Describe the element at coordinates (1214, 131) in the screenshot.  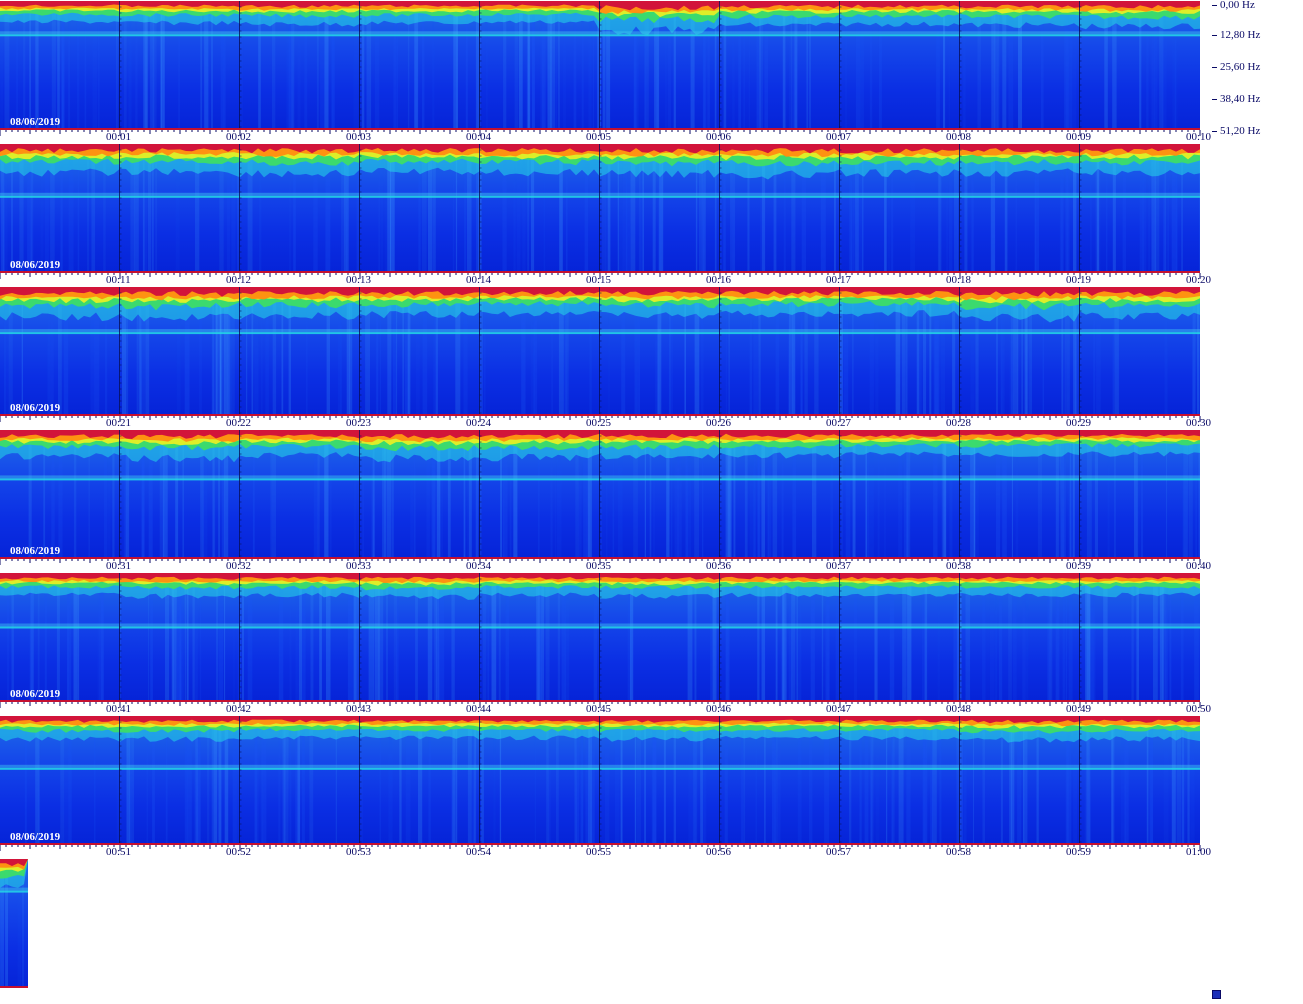
I see `frequency-tick` at that location.